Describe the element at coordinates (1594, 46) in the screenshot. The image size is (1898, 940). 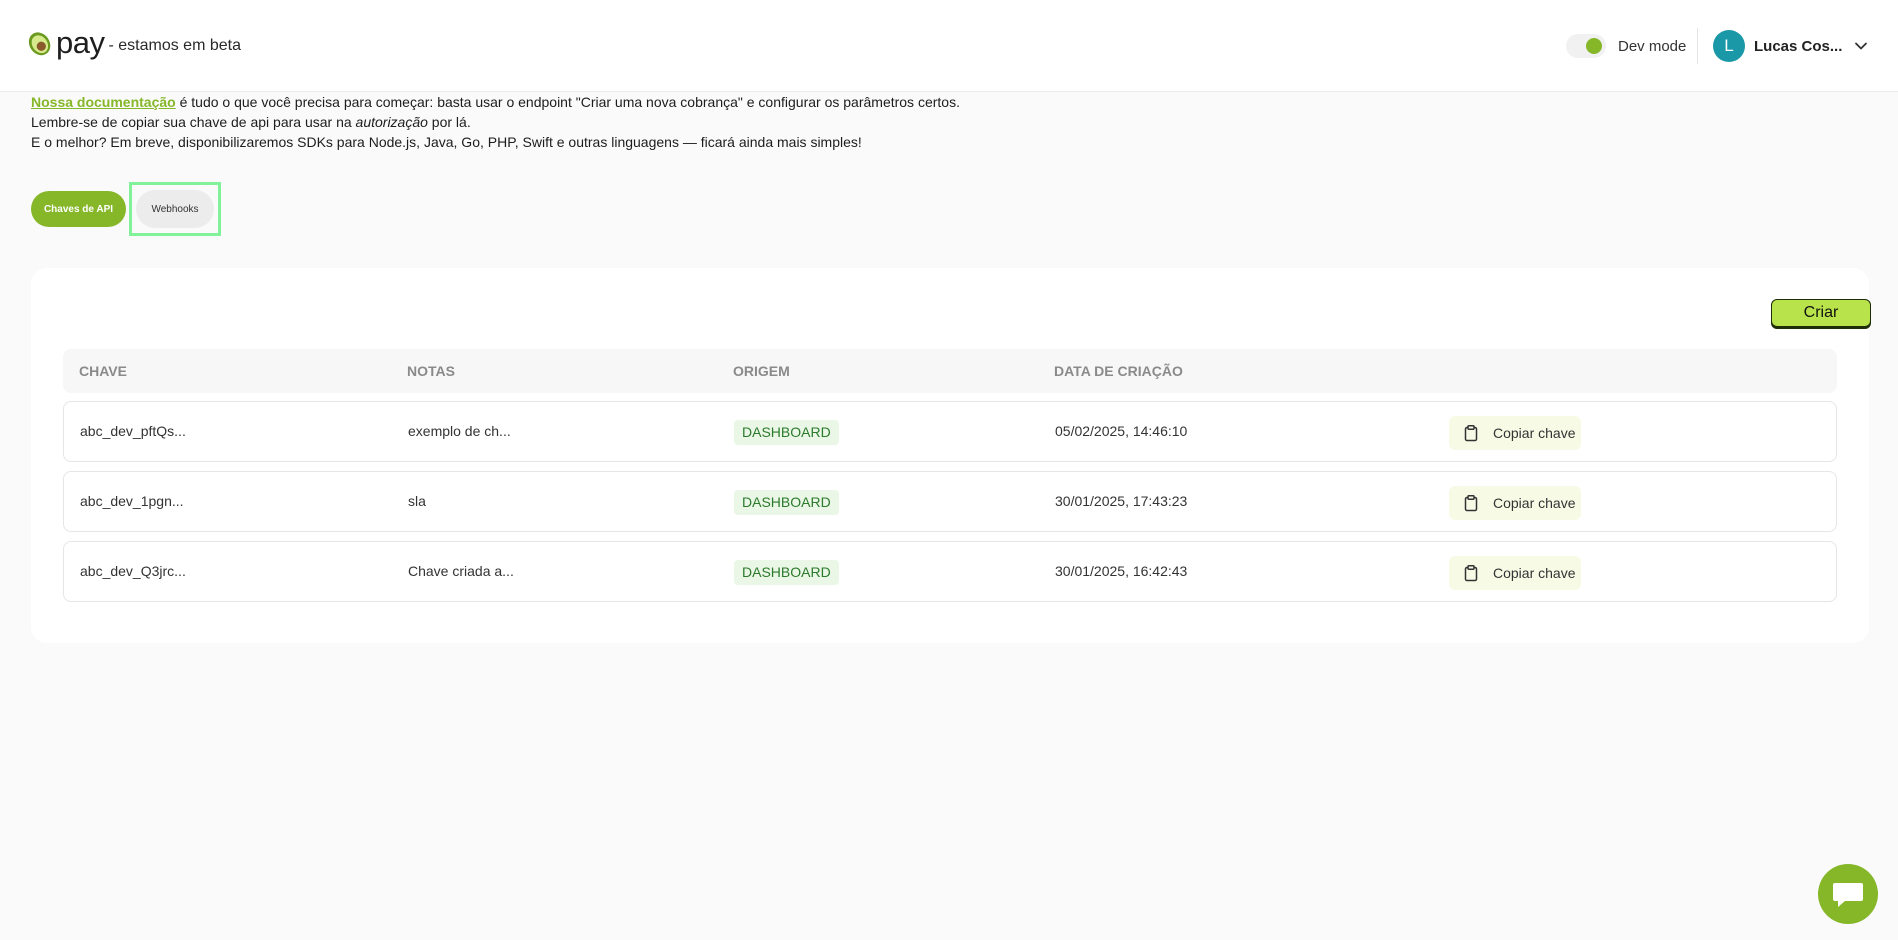
I see `toggle-knob` at that location.